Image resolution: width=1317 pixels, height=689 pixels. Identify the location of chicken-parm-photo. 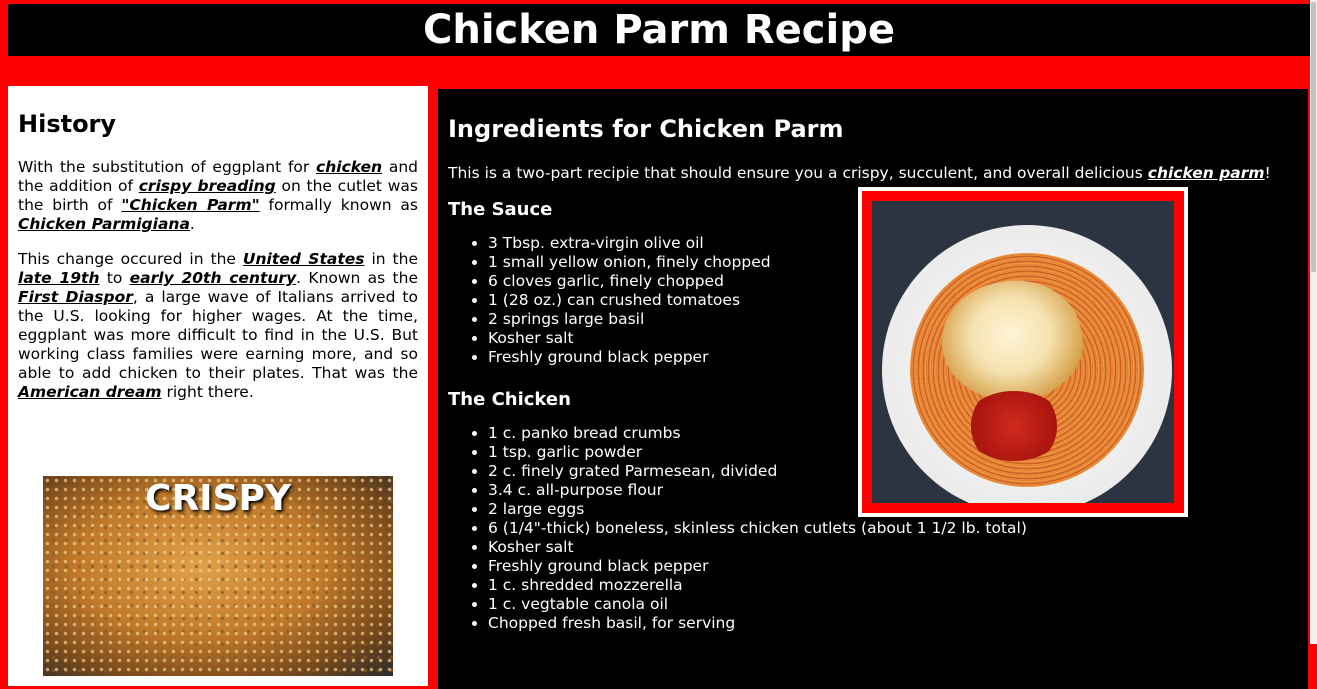
(1023, 352).